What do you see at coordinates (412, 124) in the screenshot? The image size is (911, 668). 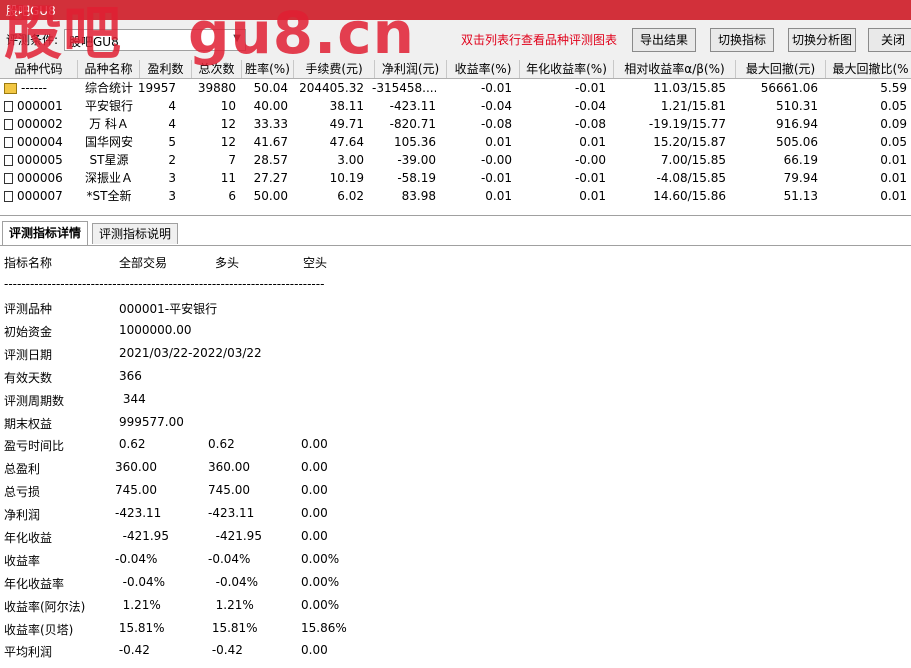 I see `cell-profit: -820.71` at bounding box center [412, 124].